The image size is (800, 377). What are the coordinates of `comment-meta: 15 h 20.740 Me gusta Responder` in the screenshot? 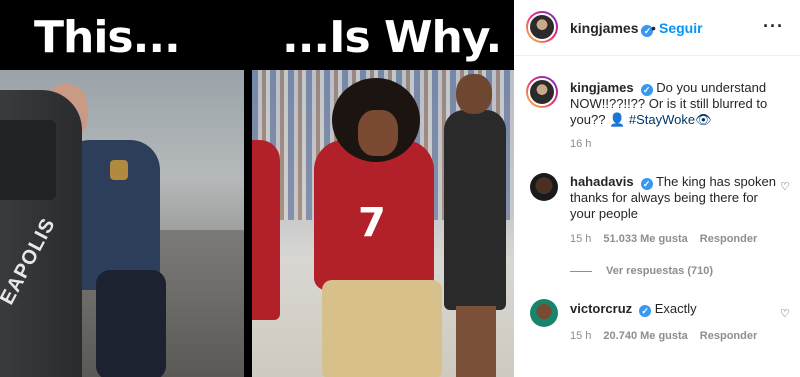 It's located at (663, 336).